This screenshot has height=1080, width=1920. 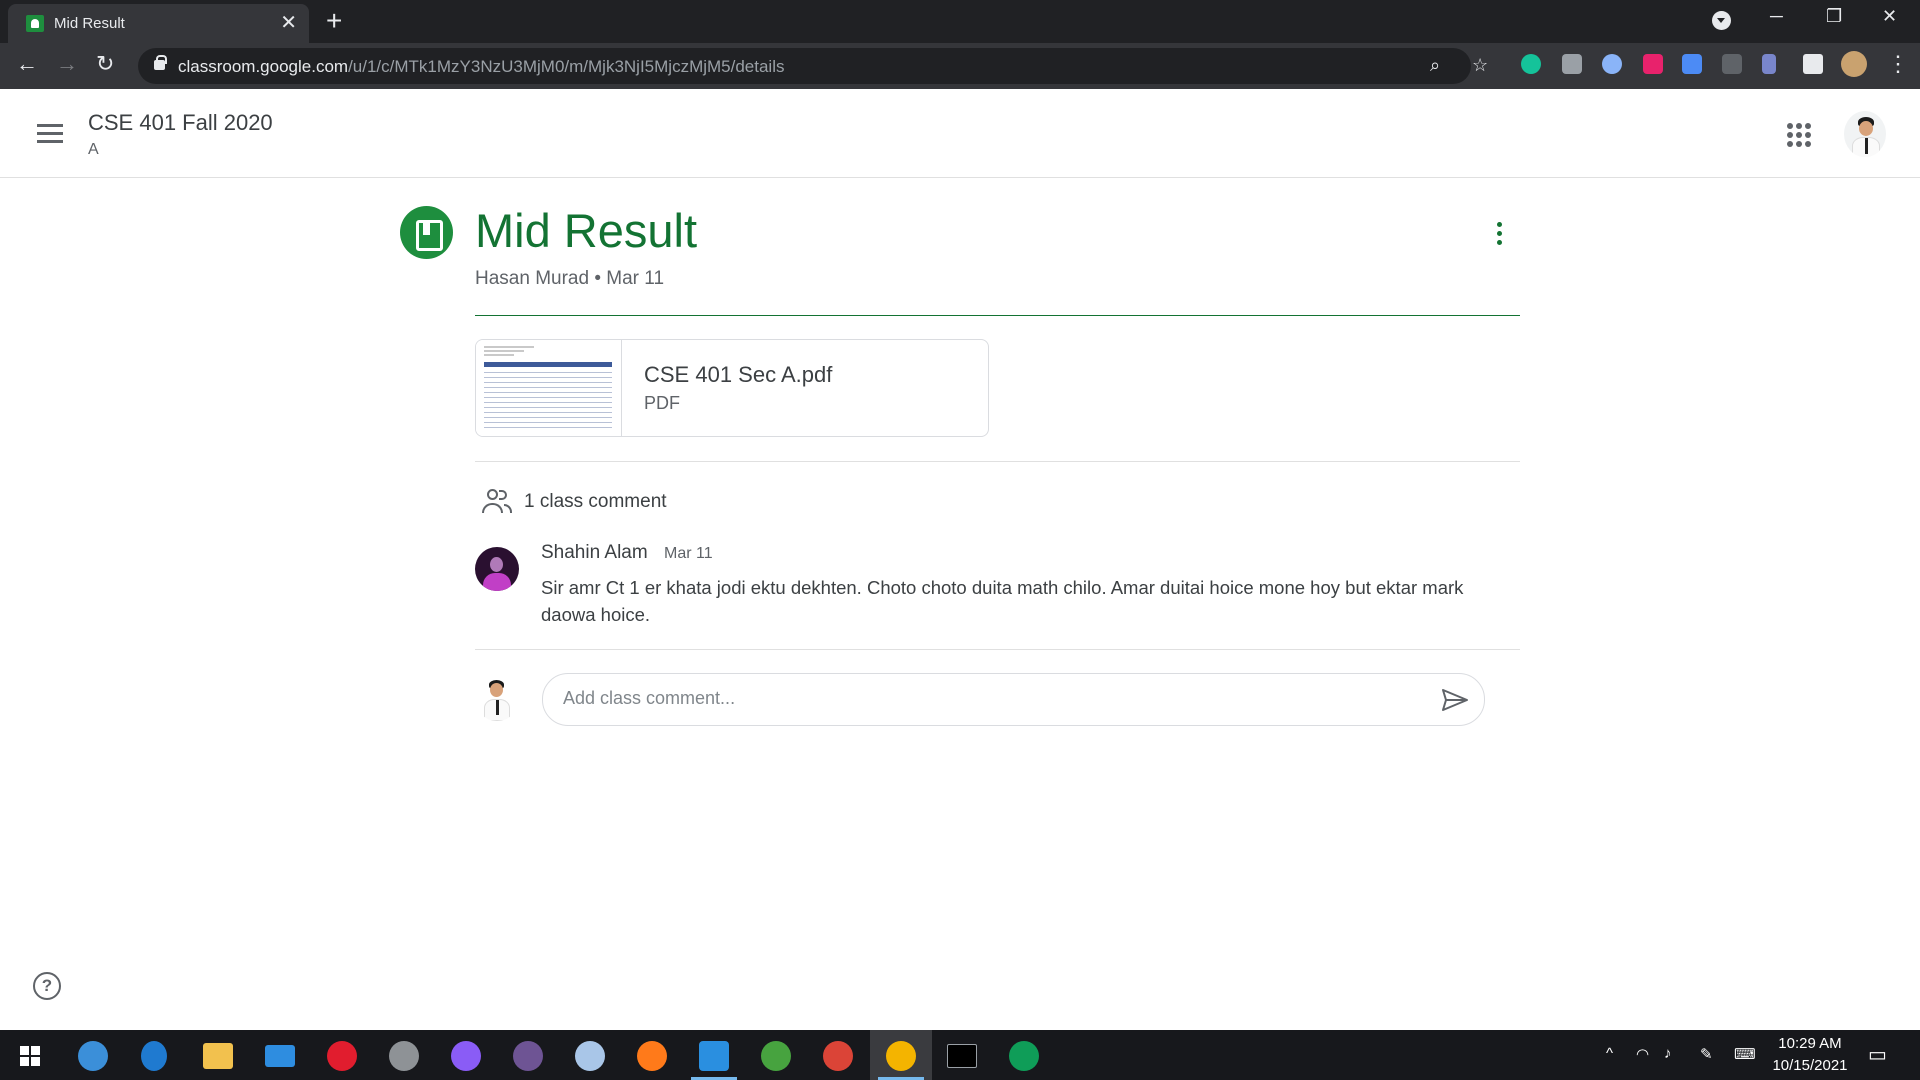 What do you see at coordinates (1810, 1065) in the screenshot?
I see `clock-date: 10/15/2021` at bounding box center [1810, 1065].